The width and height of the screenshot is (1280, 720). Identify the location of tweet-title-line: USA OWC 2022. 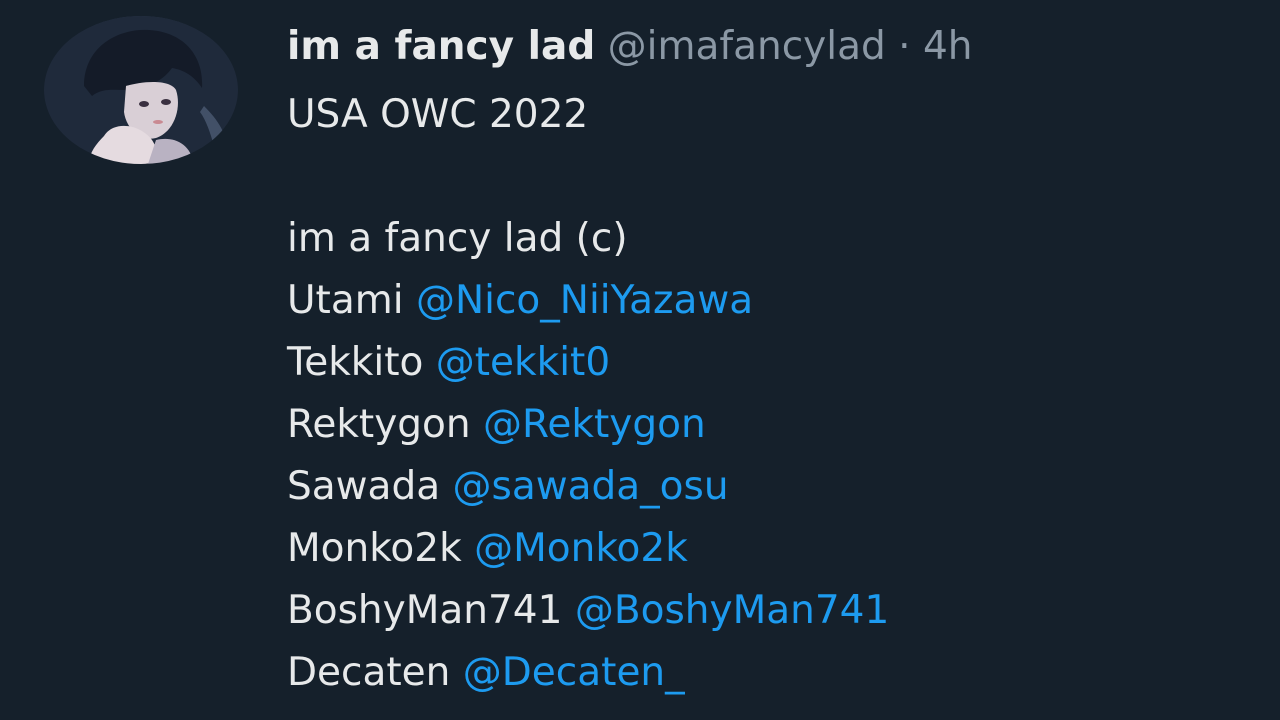
(438, 114).